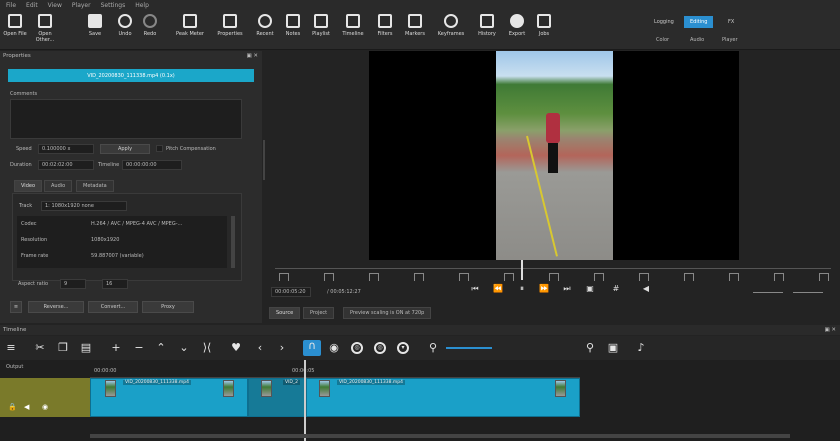  I want to click on lock-icon: 🔒, so click(12, 407).